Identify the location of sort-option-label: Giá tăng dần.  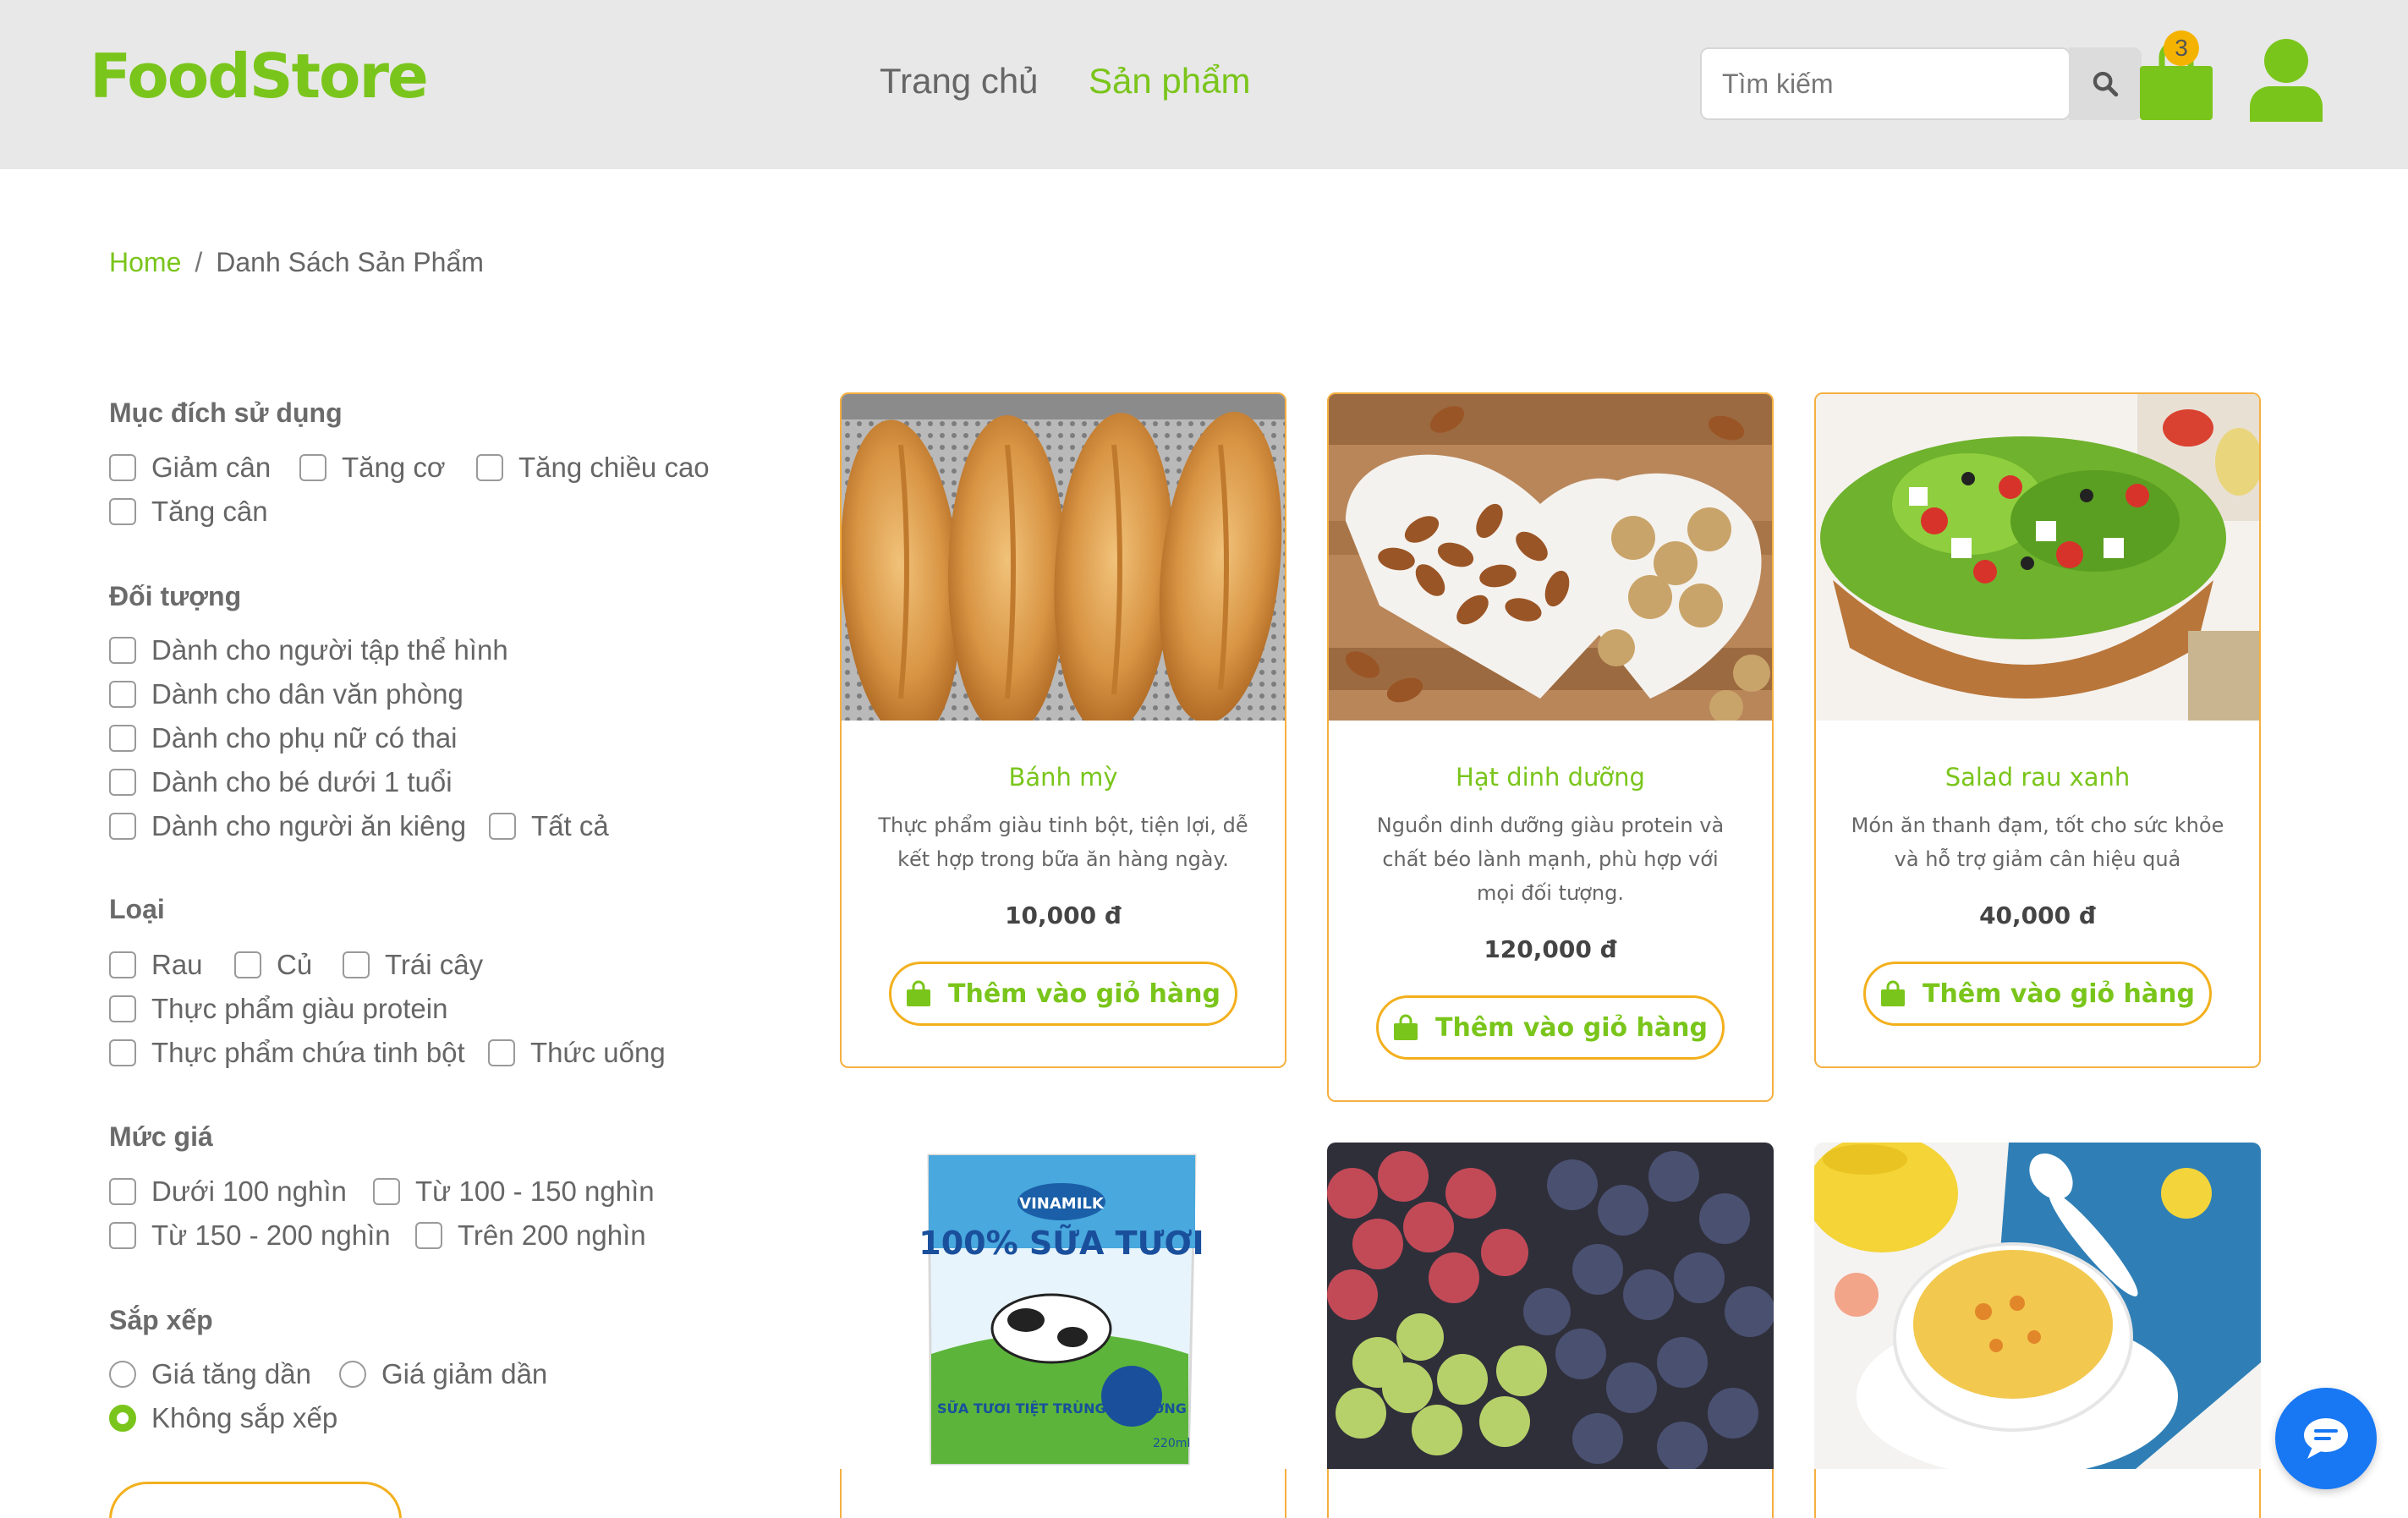
(231, 1373).